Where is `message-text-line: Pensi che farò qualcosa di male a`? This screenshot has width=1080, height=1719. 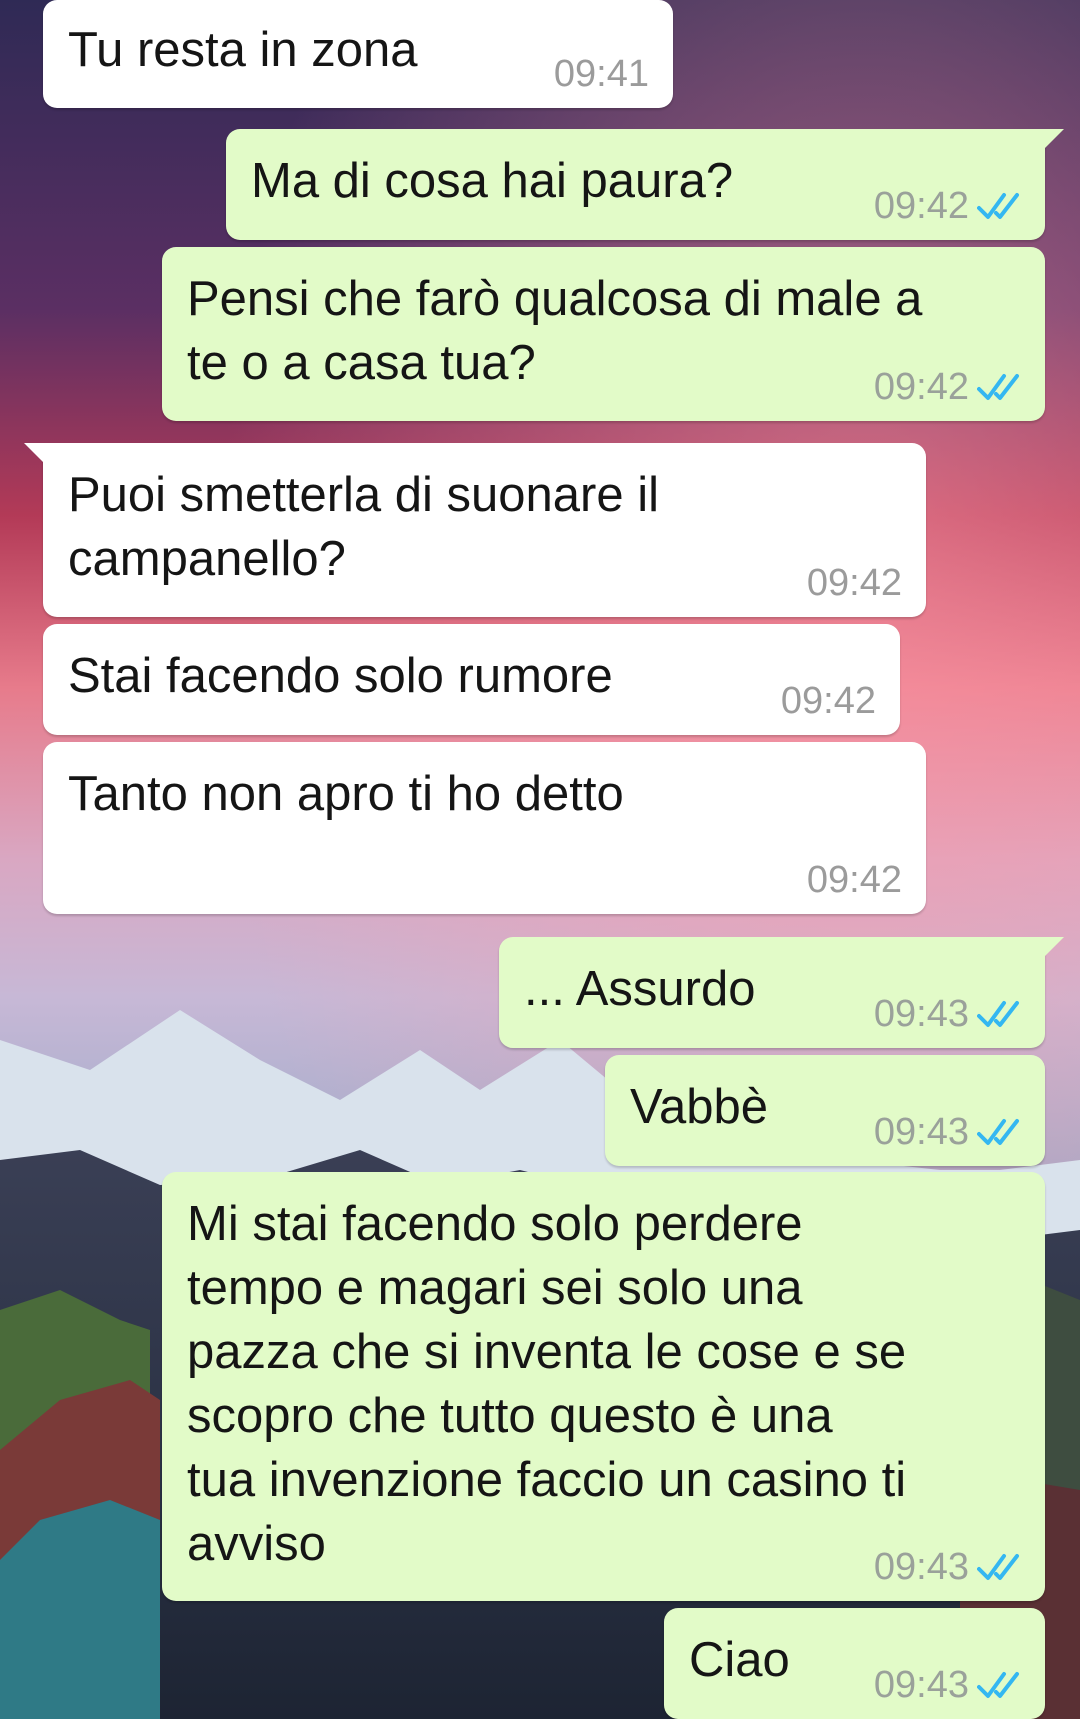 message-text-line: Pensi che farò qualcosa di male a is located at coordinates (555, 299).